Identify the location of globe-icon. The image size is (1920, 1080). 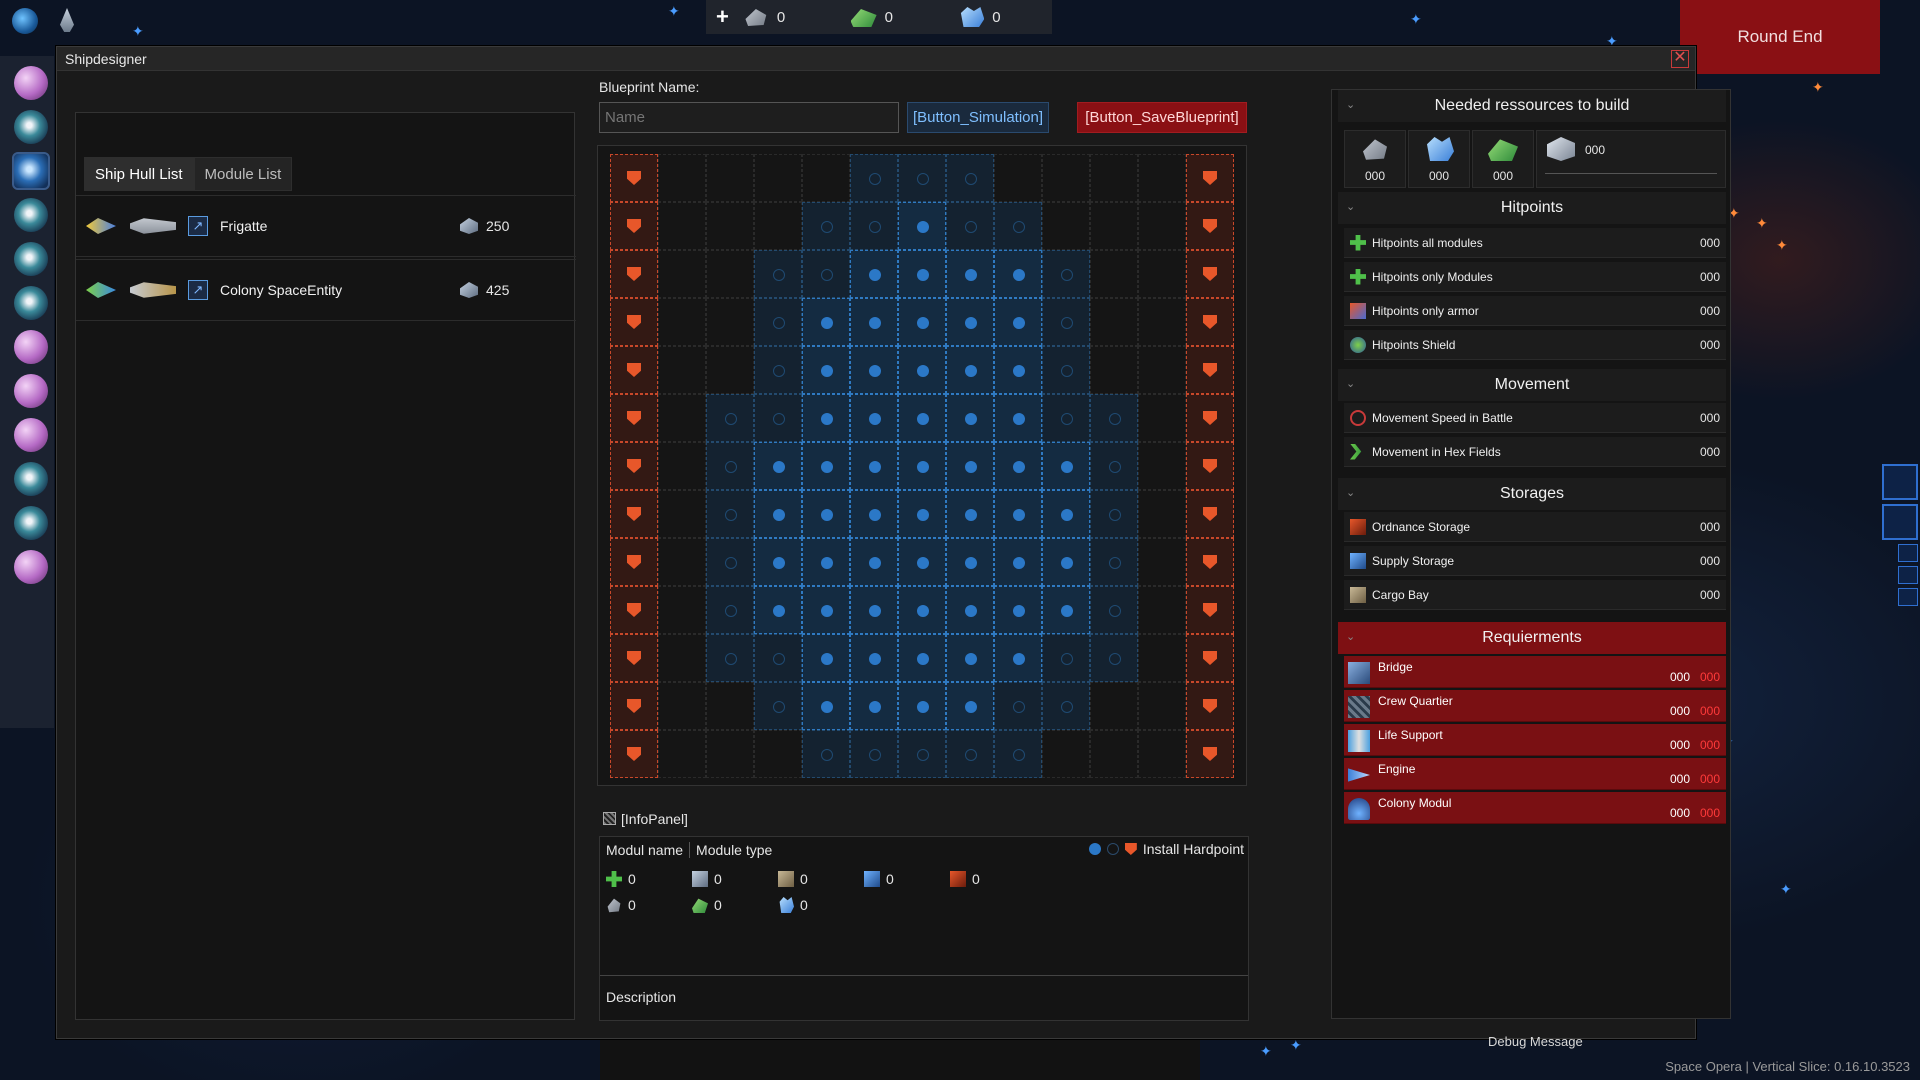
(25, 21).